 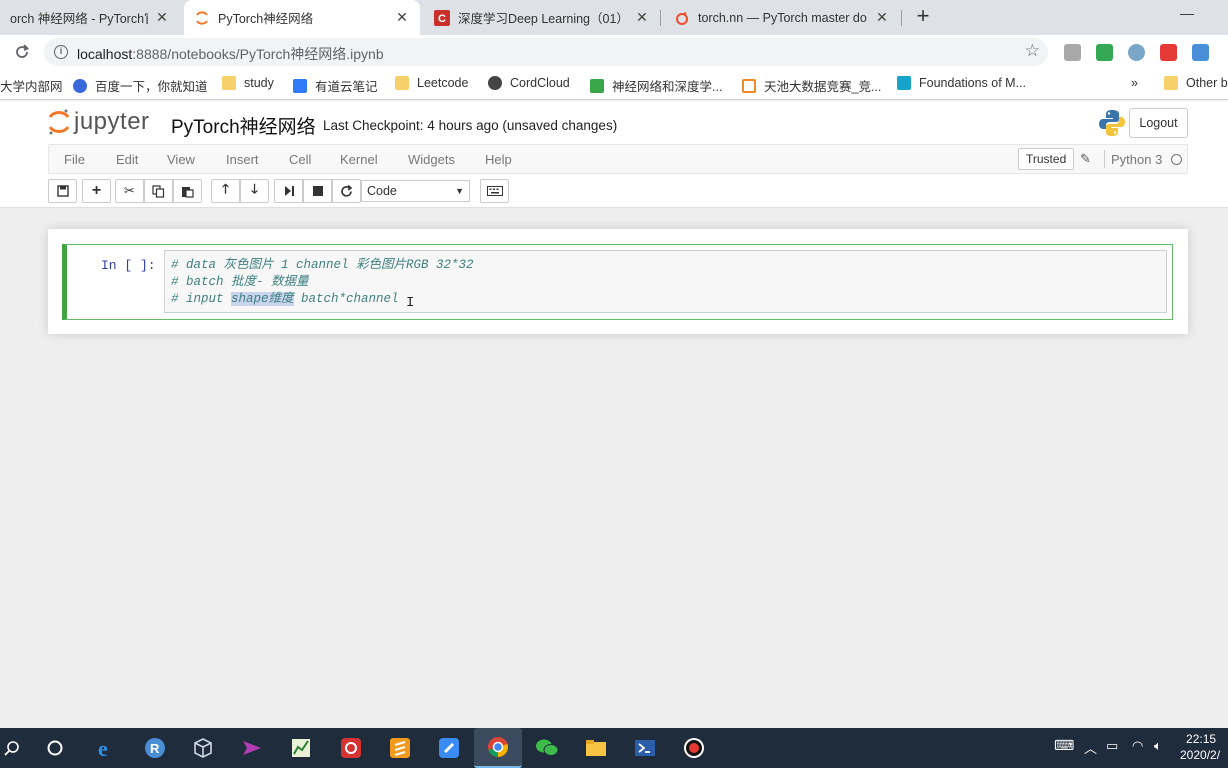 I want to click on powershell-icon, so click(x=645, y=748).